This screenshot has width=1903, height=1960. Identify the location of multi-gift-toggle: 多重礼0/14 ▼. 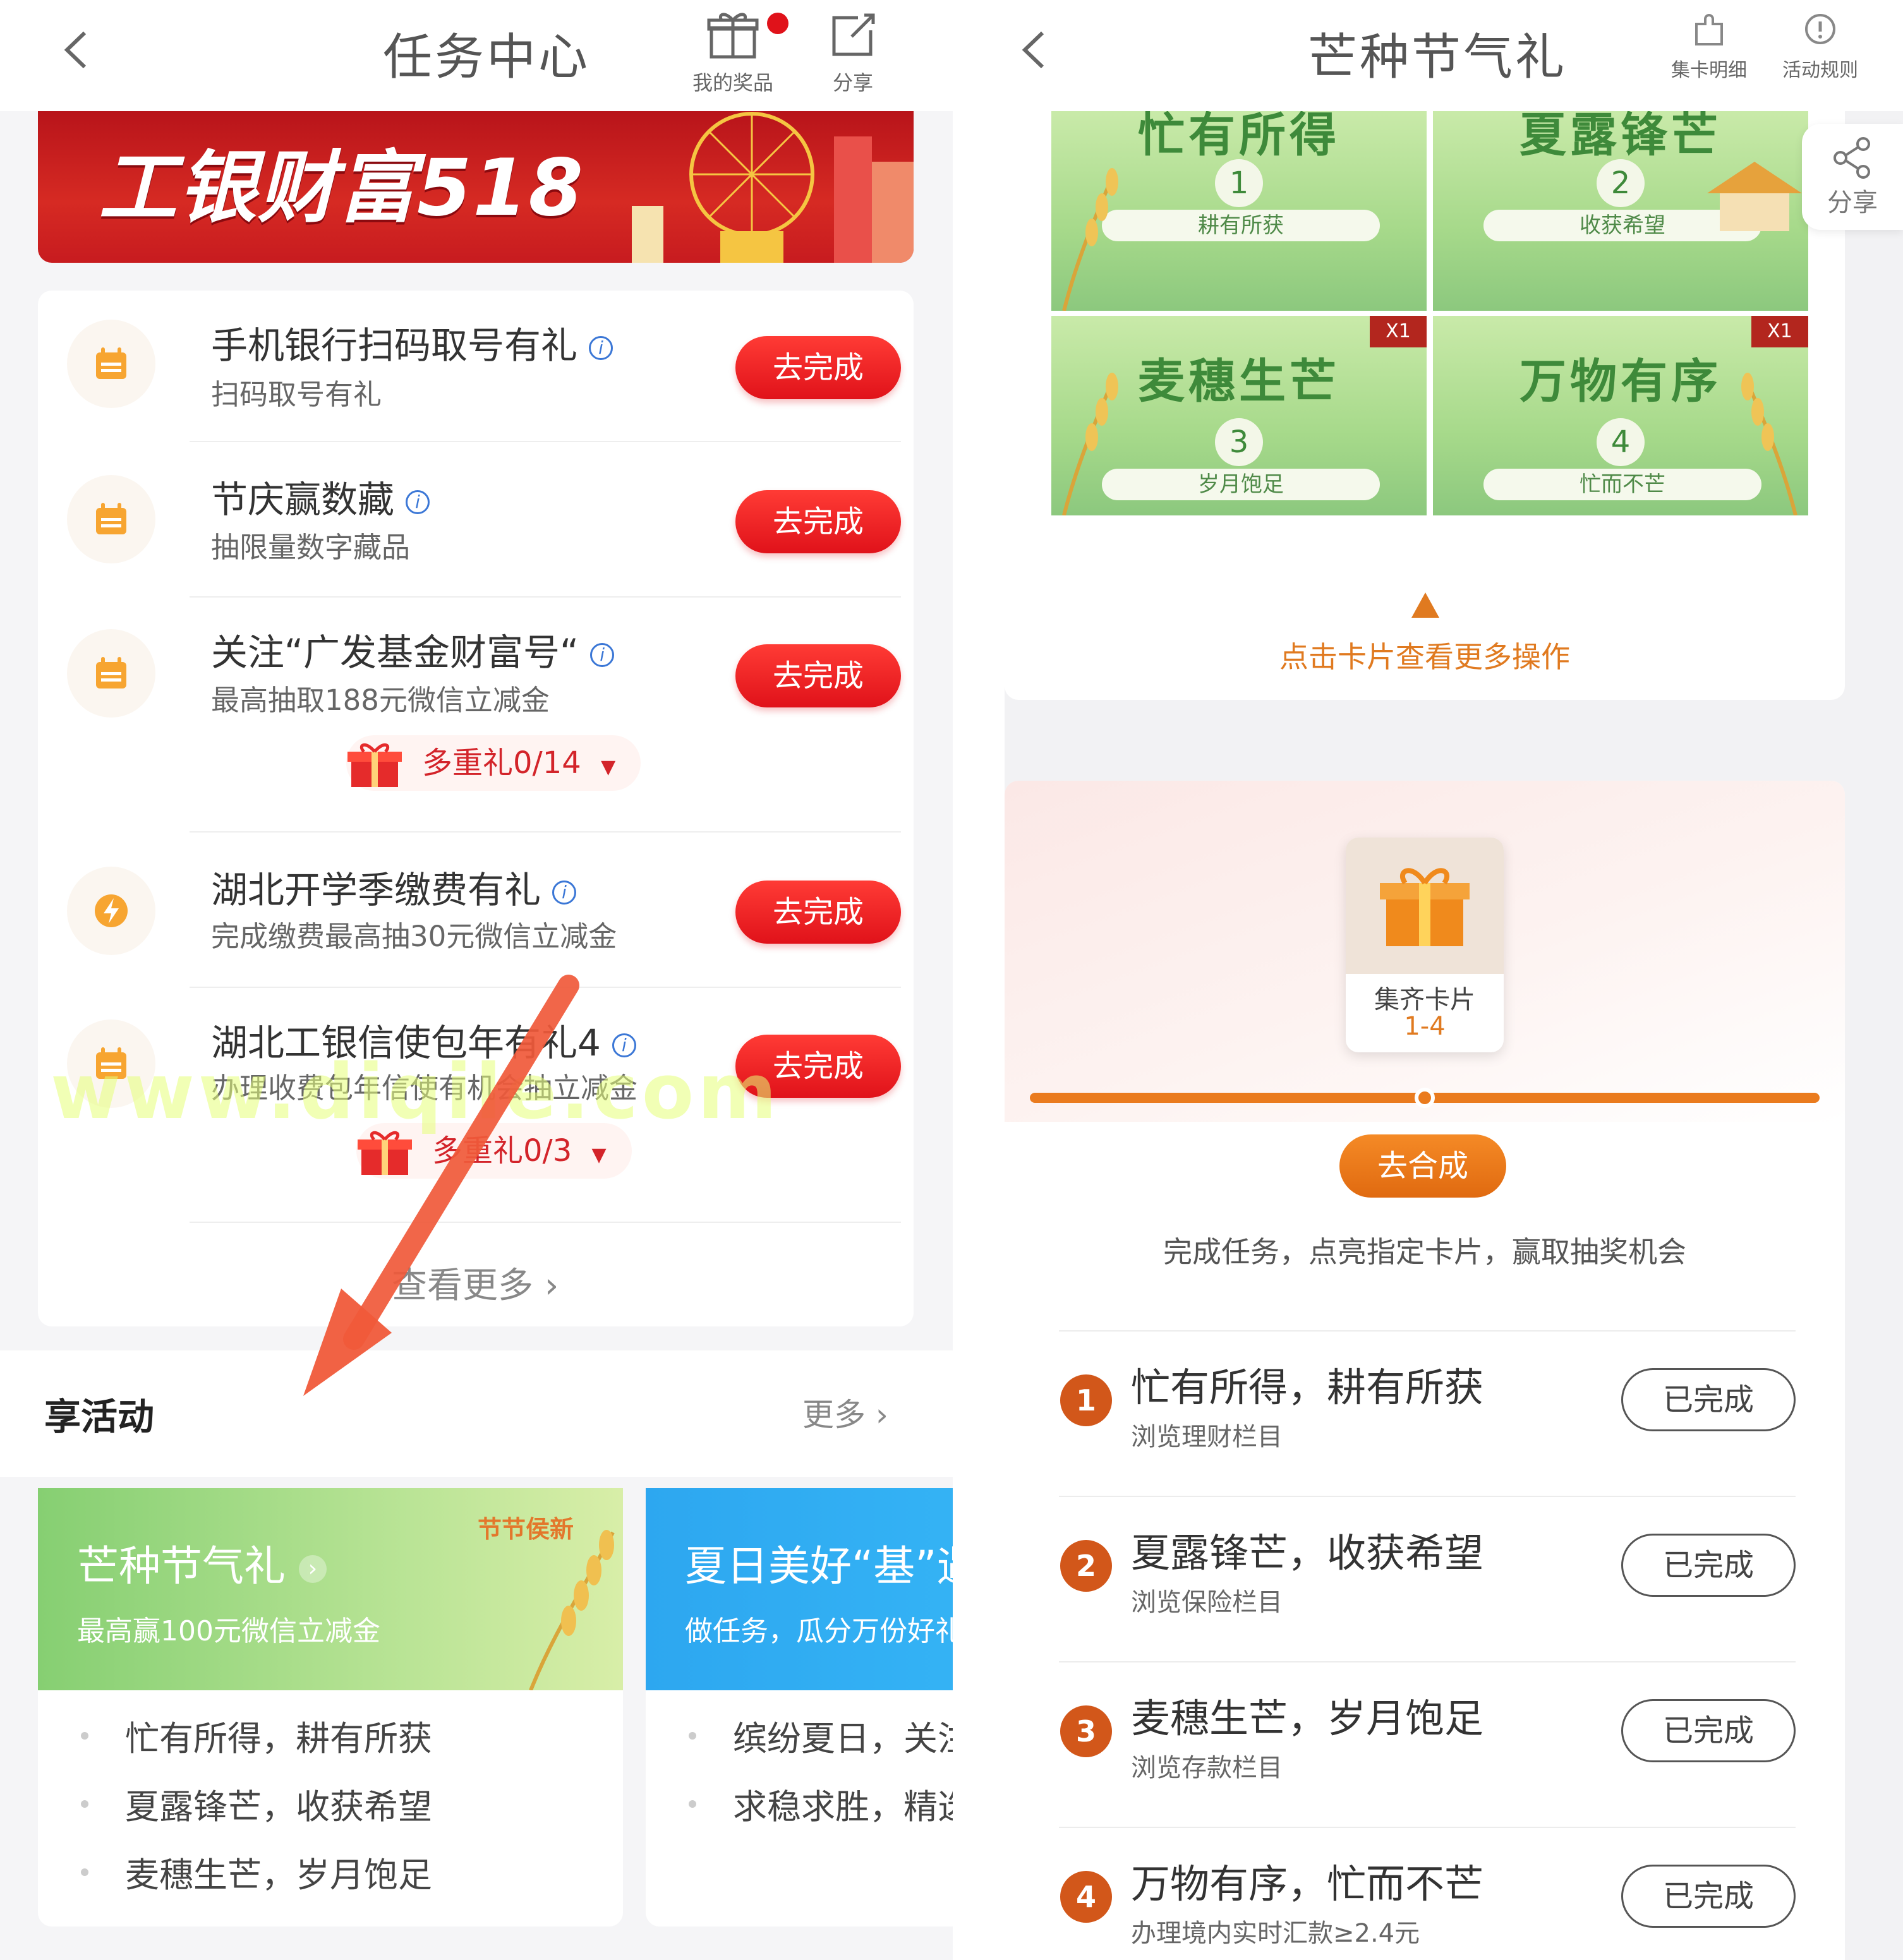
(493, 763).